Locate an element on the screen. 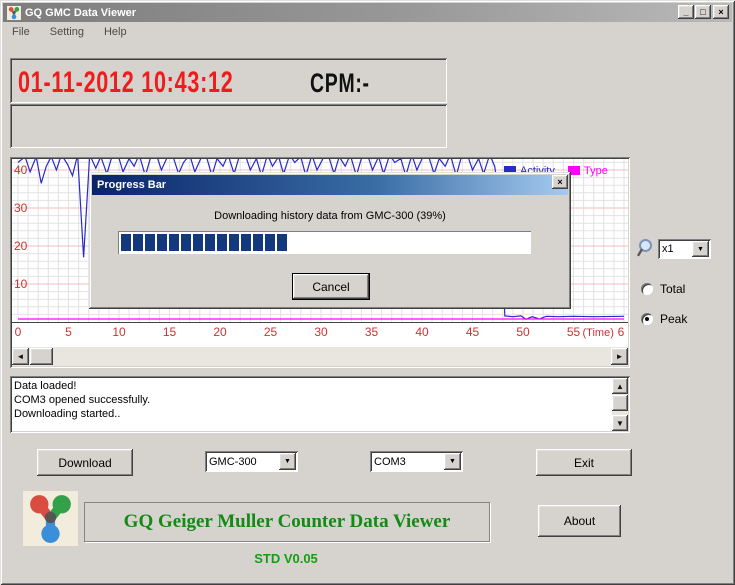  scroll-up-button: ▲ is located at coordinates (620, 386).